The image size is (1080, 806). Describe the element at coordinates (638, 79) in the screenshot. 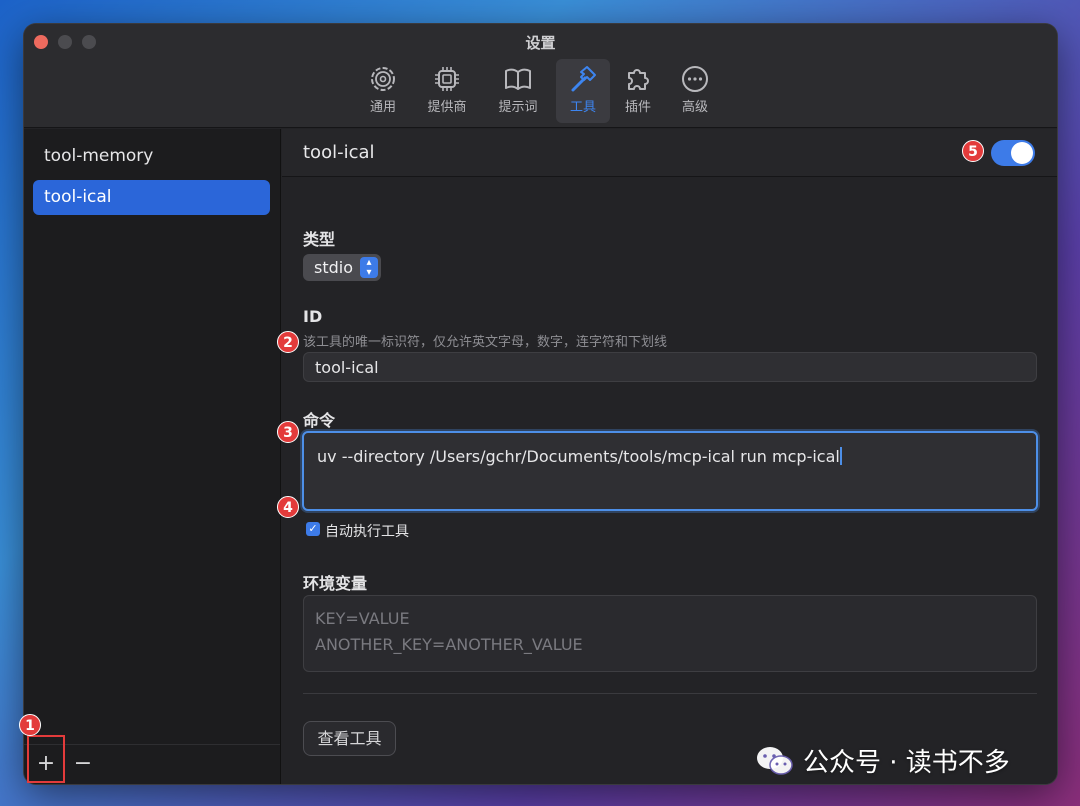

I see `puzzle-icon` at that location.